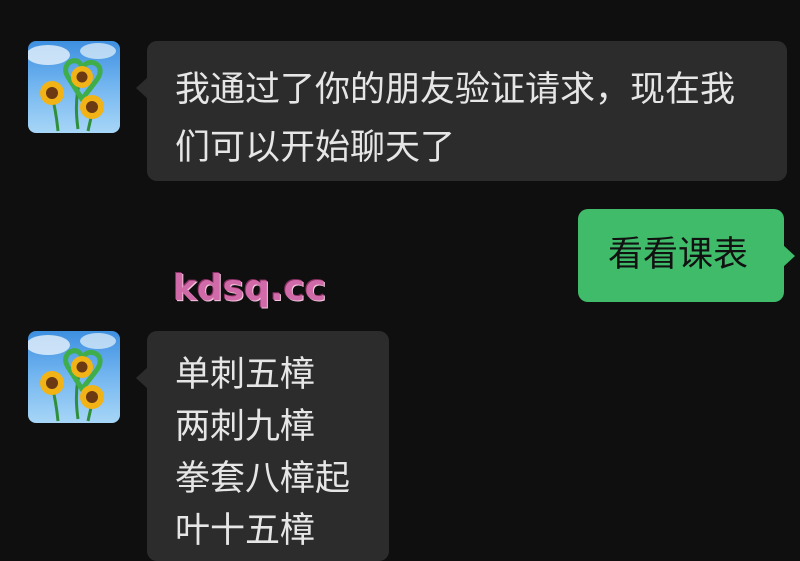  I want to click on message-text-line: 看看课表, so click(678, 255).